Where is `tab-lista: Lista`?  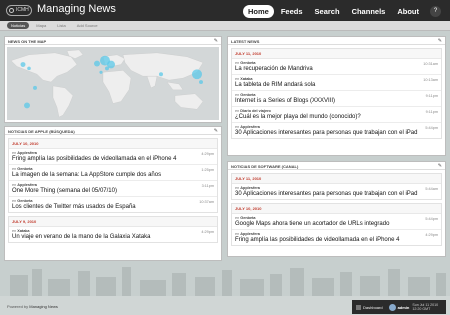 tab-lista: Lista is located at coordinates (61, 25).